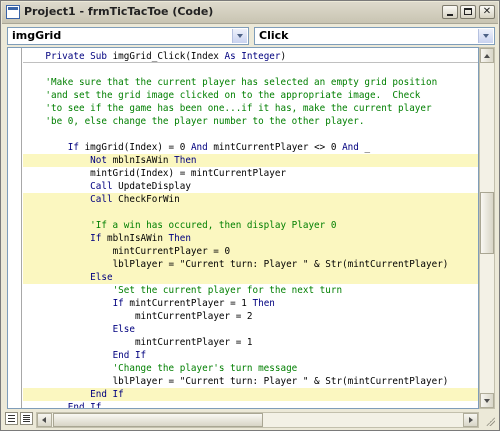 The width and height of the screenshot is (500, 431). I want to click on procedure-view-icon, so click(11, 418).